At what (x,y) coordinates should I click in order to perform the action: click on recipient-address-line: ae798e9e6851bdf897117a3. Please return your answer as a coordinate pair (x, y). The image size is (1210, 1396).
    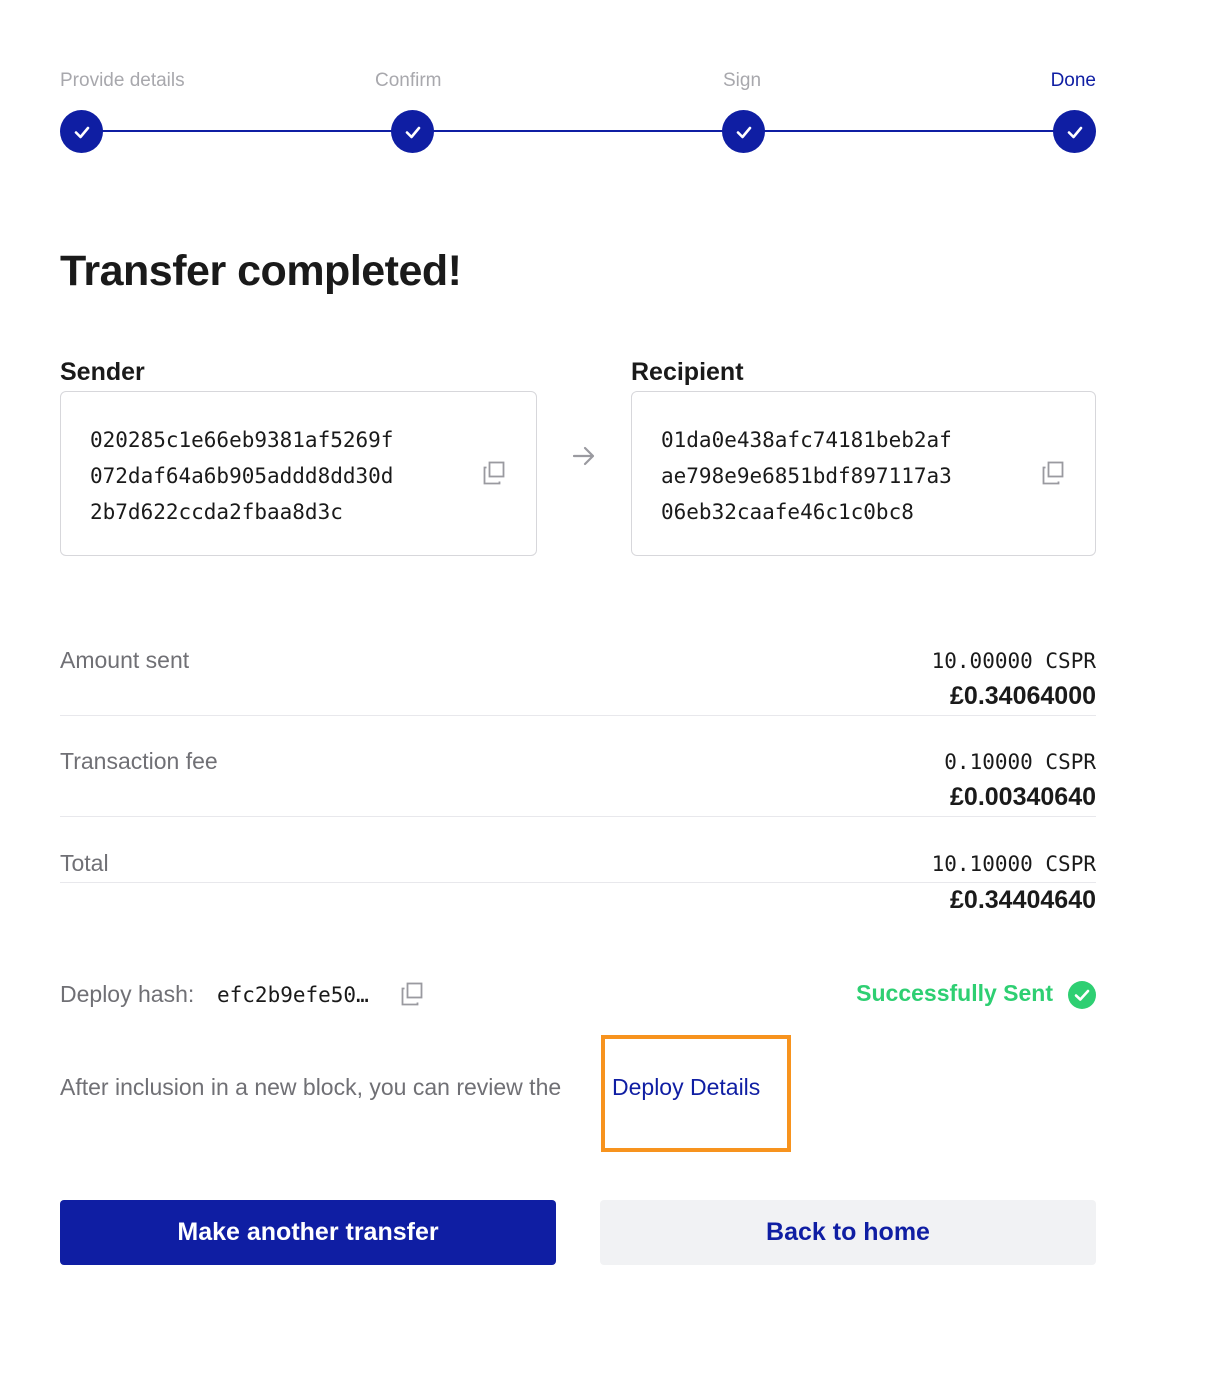
    Looking at the image, I should click on (806, 476).